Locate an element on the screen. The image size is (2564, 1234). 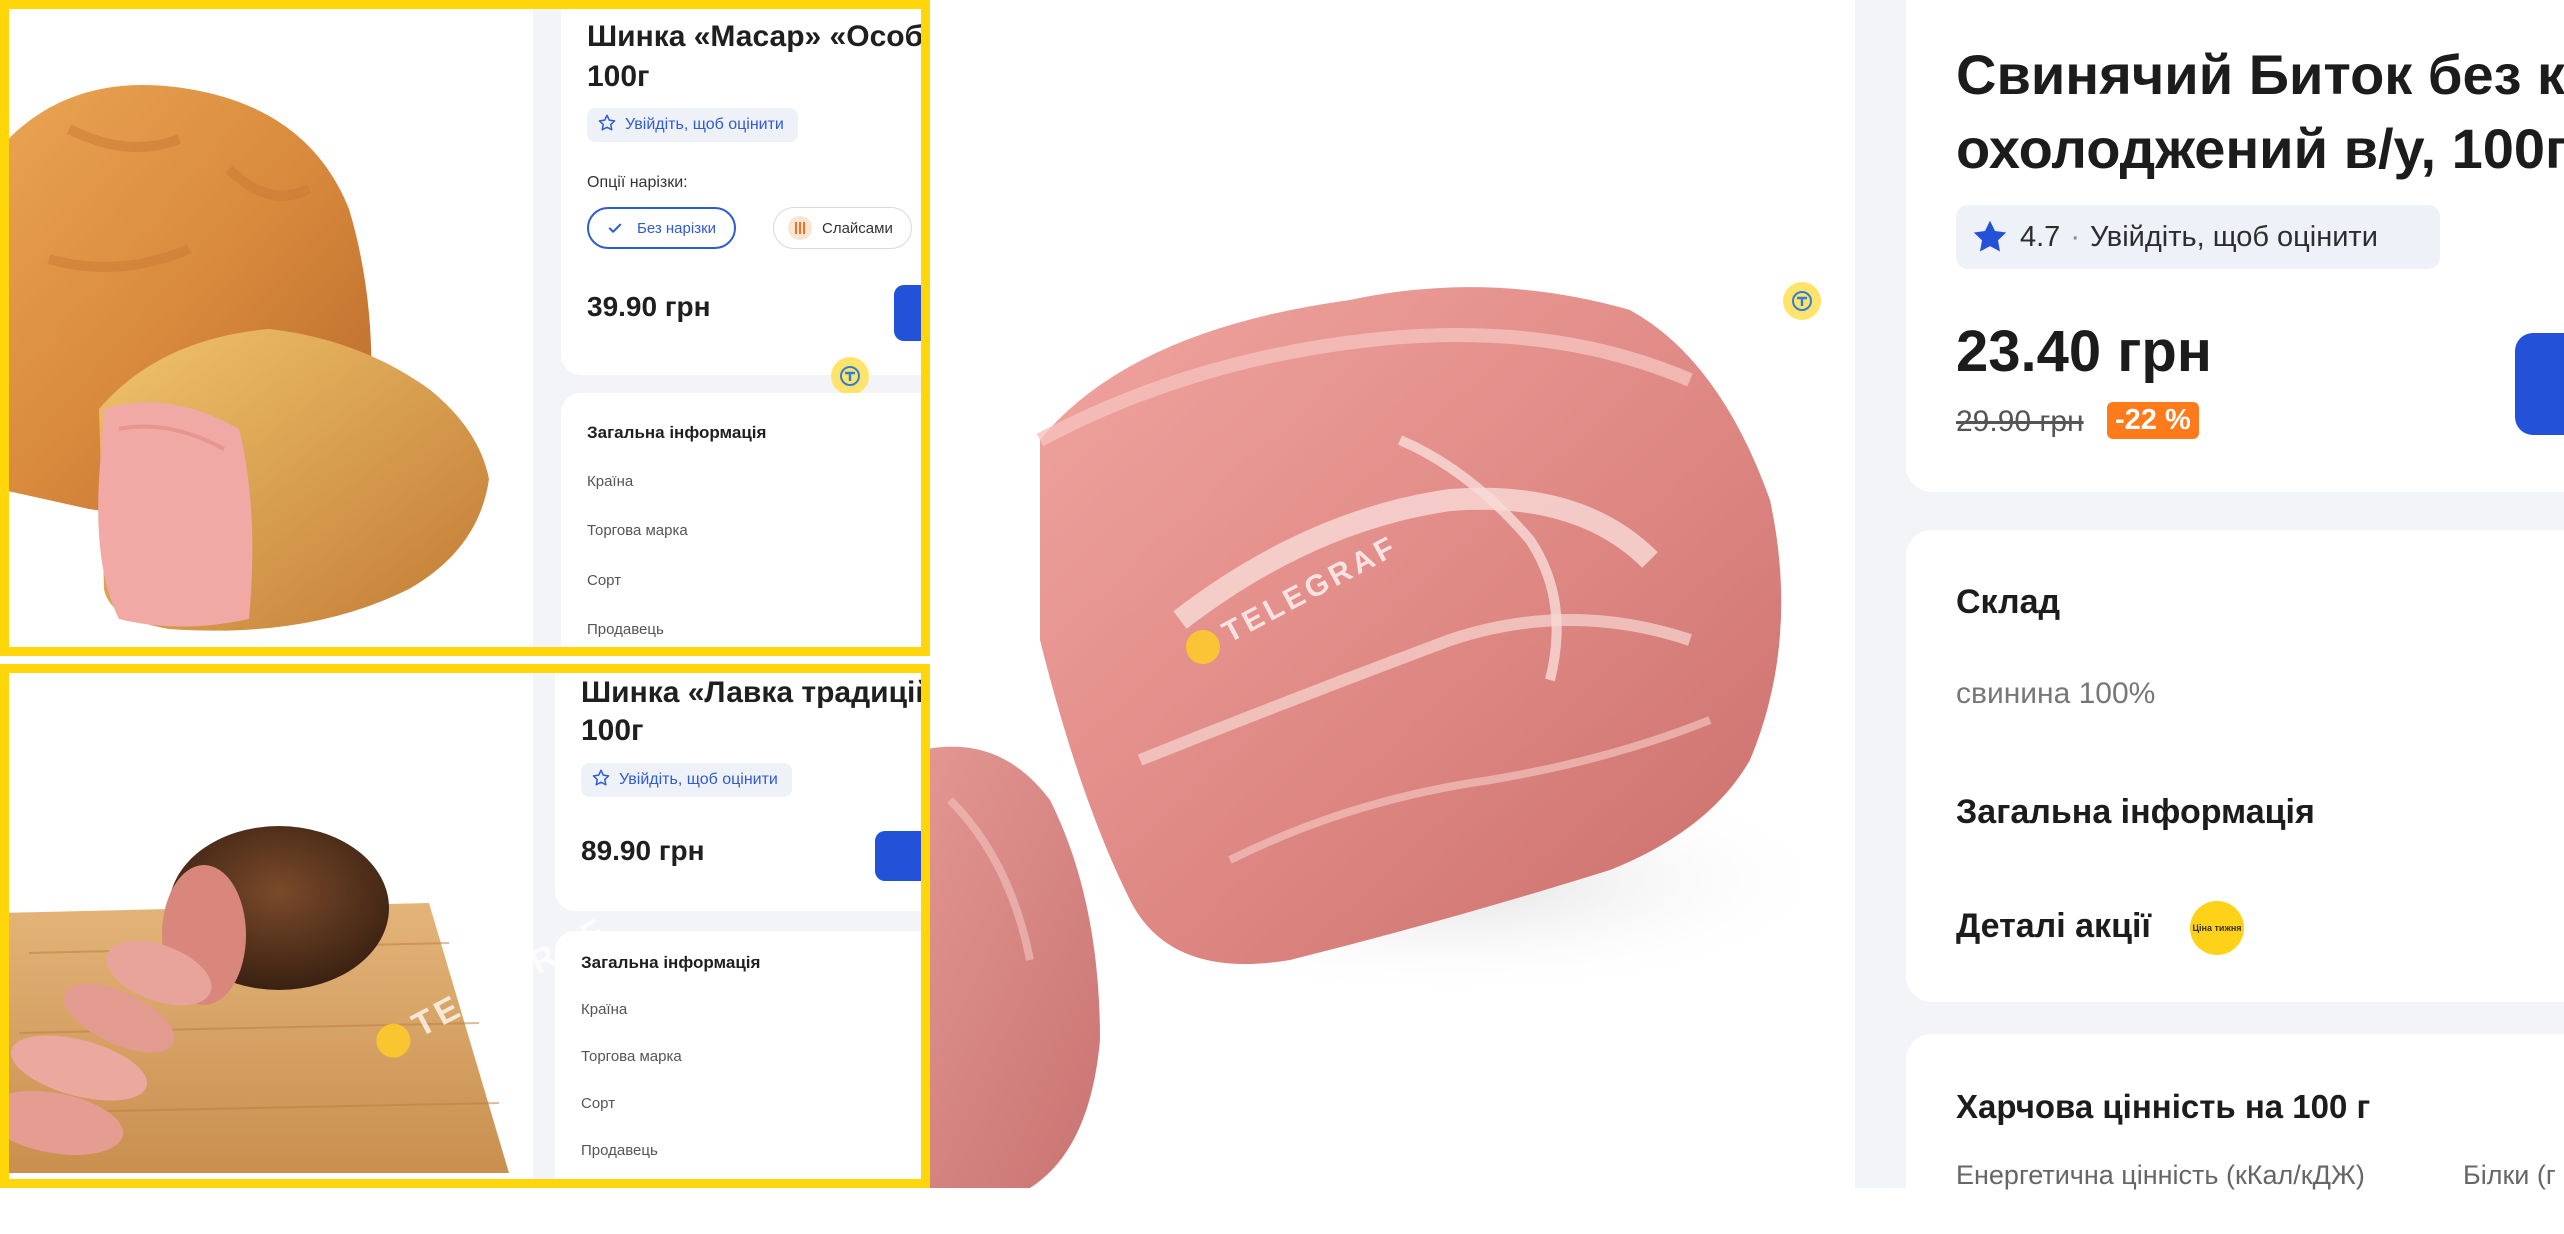
product-title-line1: Шинка «Масар» «Особ is located at coordinates (754, 37).